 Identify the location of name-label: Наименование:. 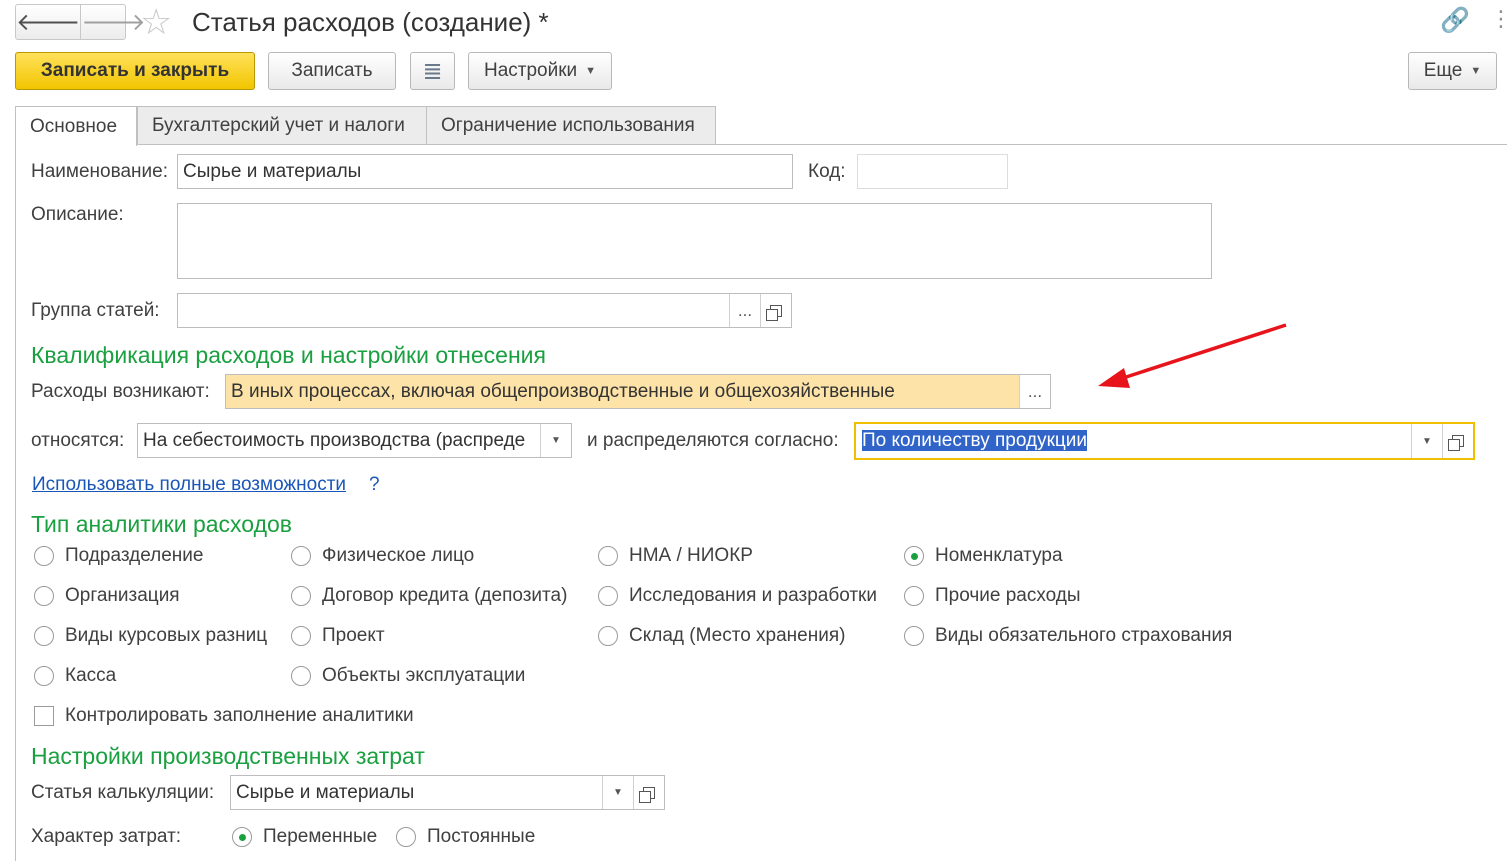
(99, 171).